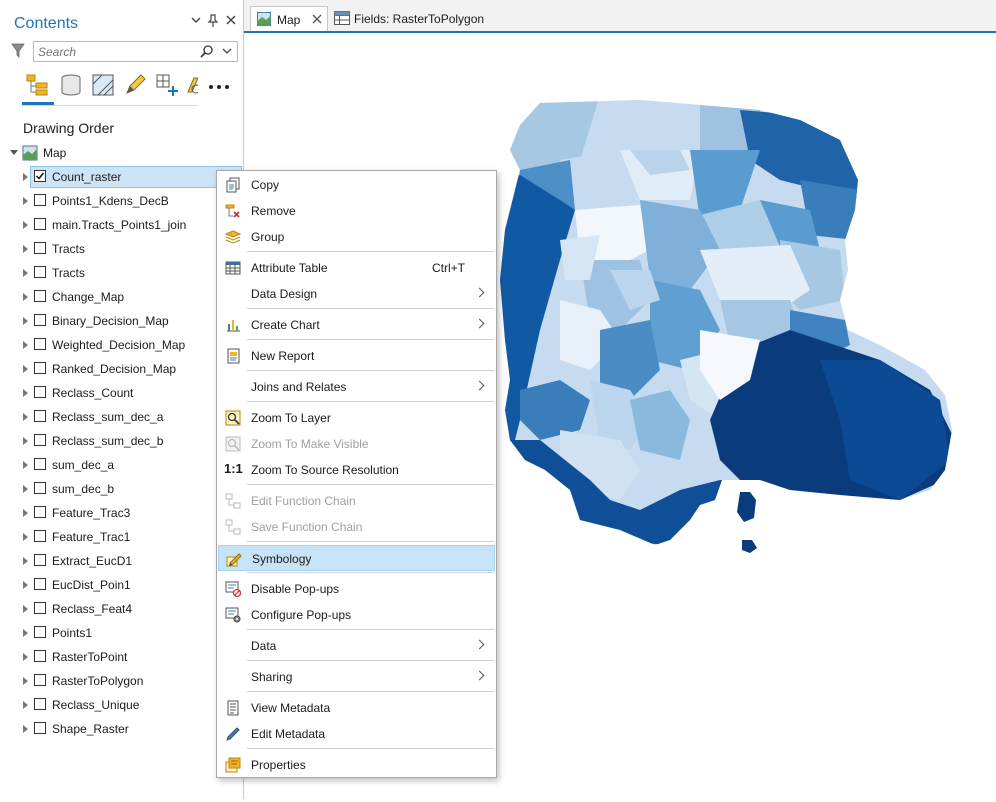 The height and width of the screenshot is (802, 996). I want to click on layer-row: main.Tracts_Points1_join, so click(121, 225).